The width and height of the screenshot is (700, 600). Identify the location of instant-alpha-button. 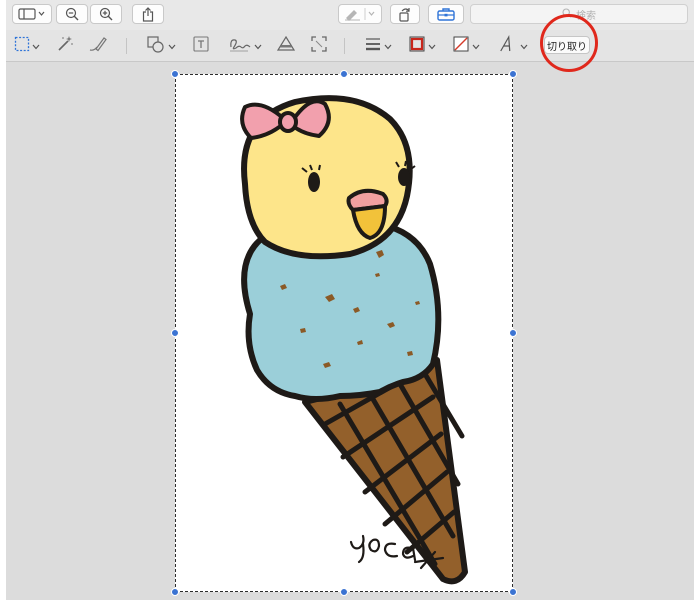
(65, 46).